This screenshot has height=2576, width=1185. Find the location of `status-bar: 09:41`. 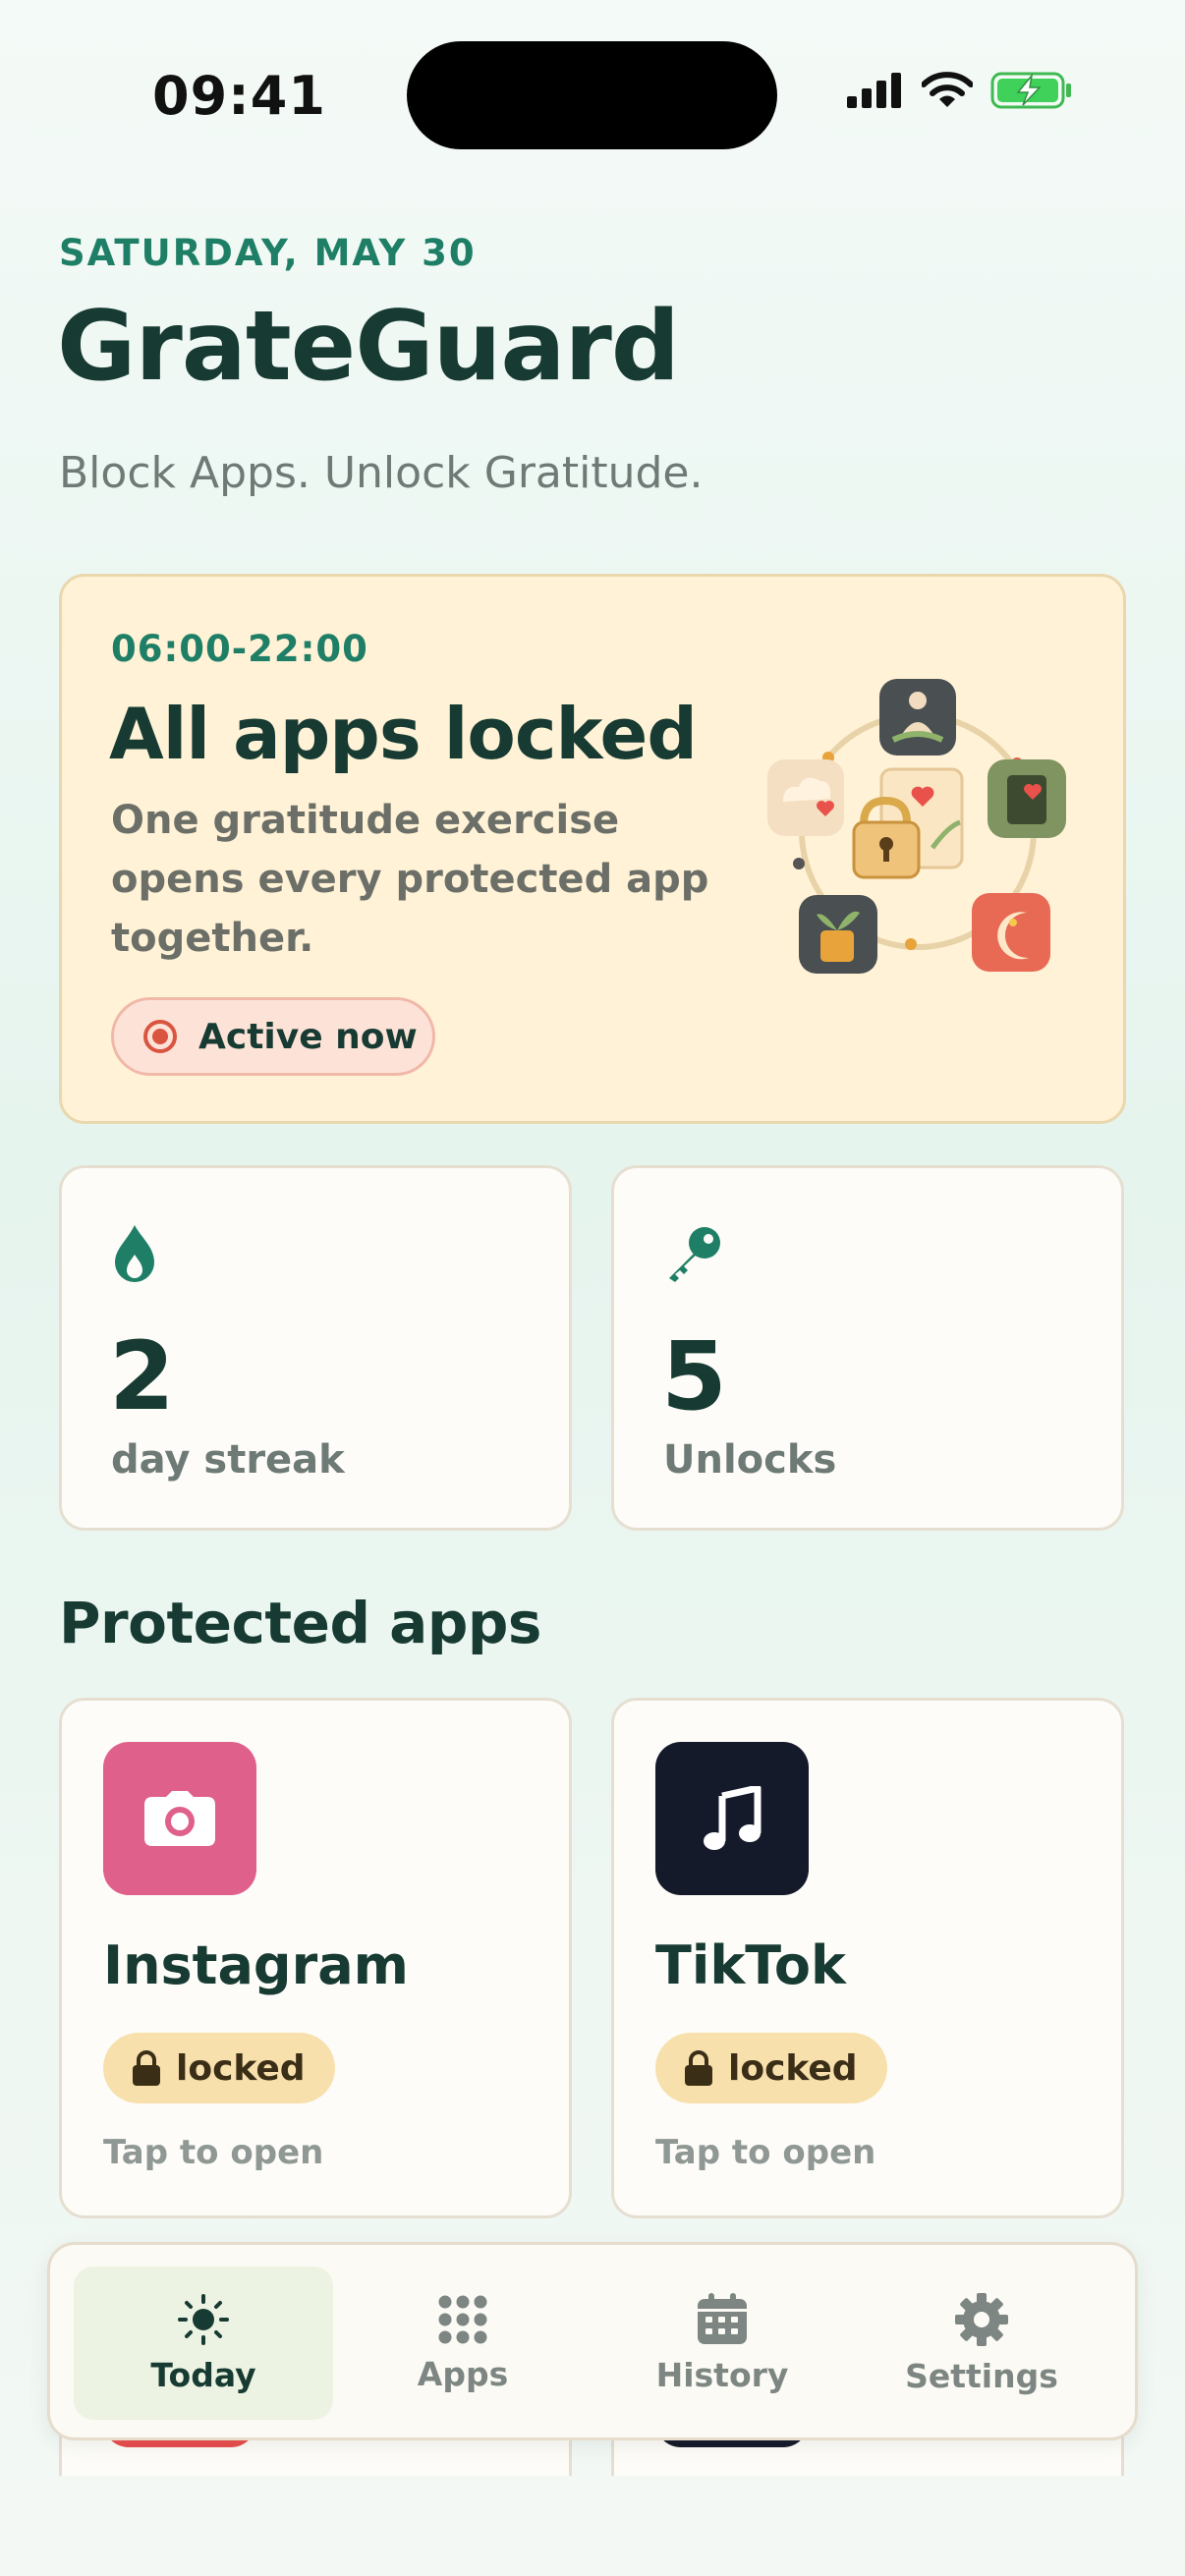

status-bar: 09:41 is located at coordinates (592, 93).